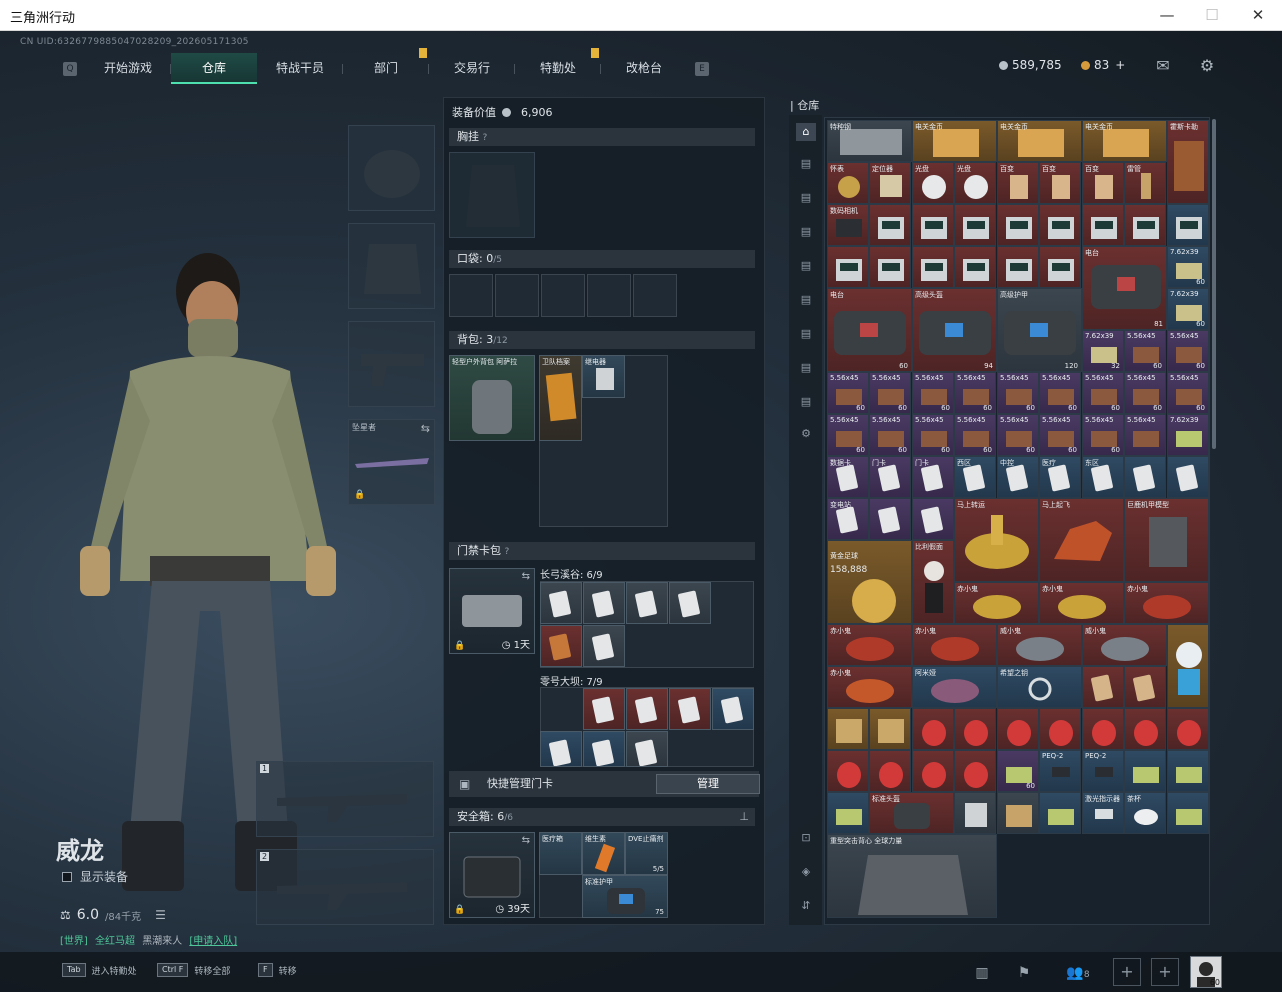 This screenshot has height=992, width=1282. I want to click on stash-item: 7.62x39 60, so click(1188, 267).